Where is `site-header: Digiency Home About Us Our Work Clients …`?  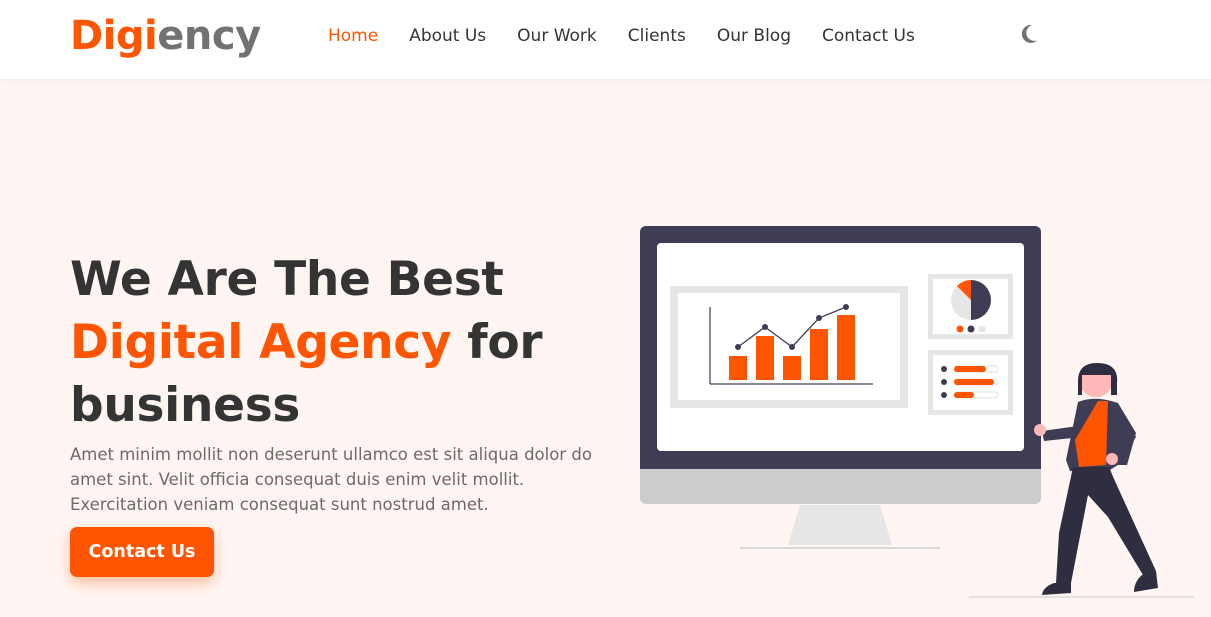
site-header: Digiency Home About Us Our Work Clients … is located at coordinates (605, 39).